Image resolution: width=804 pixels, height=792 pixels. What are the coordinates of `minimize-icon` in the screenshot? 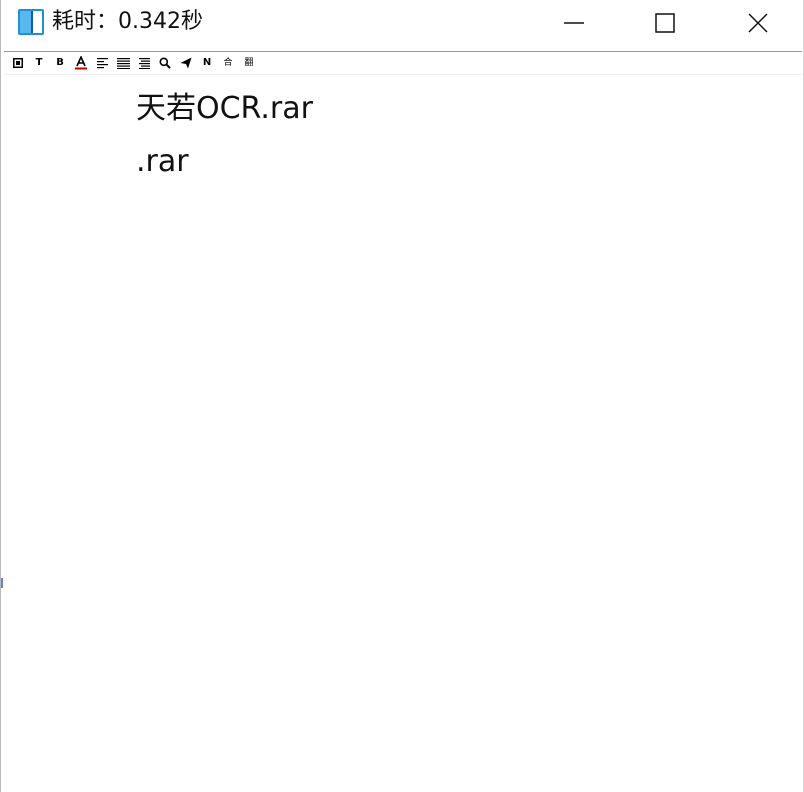 It's located at (574, 23).